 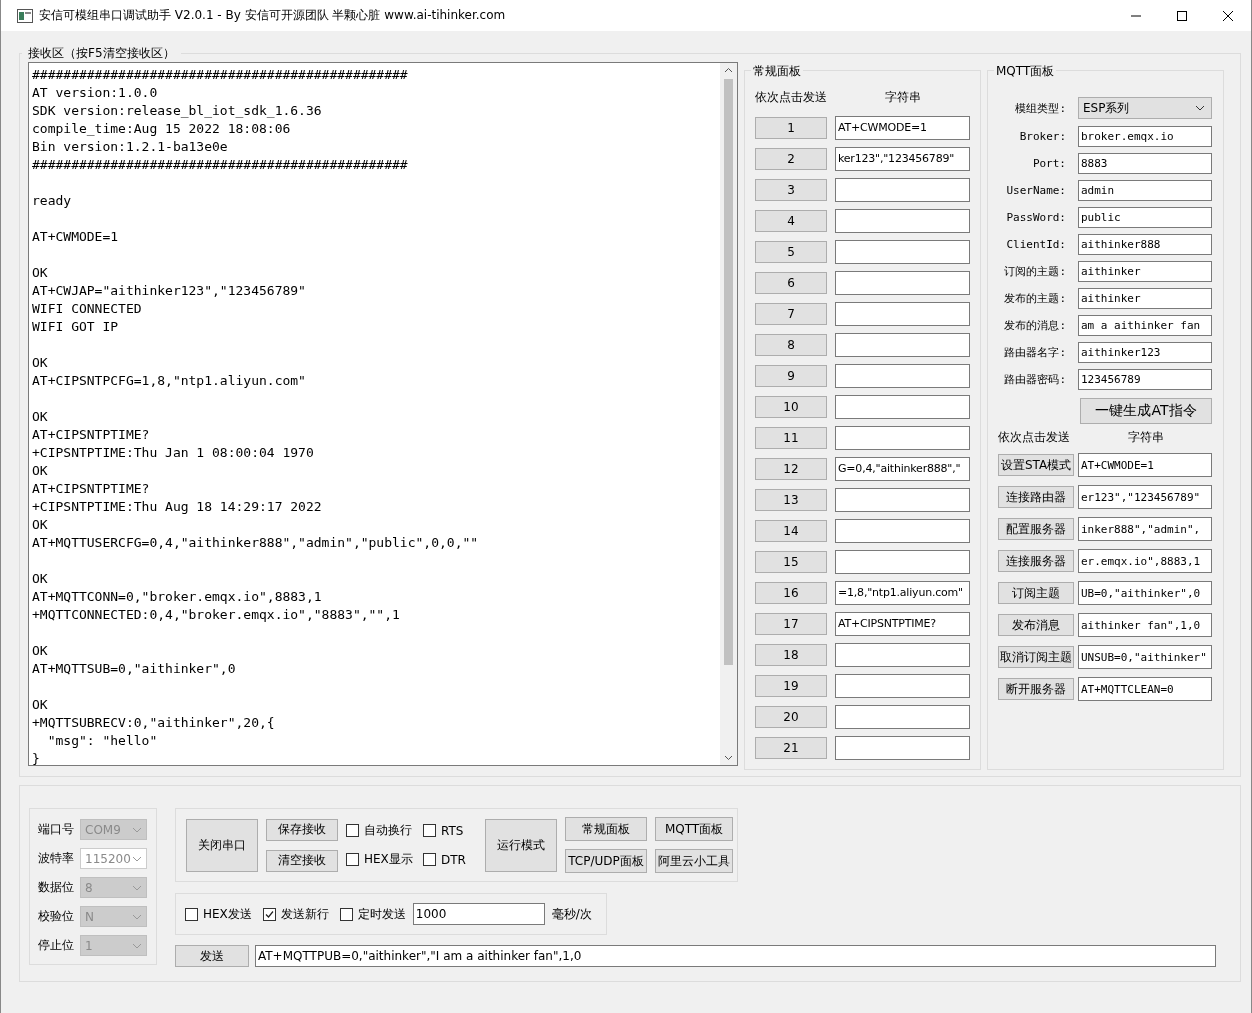 I want to click on clear-button: 清空接收, so click(x=302, y=860).